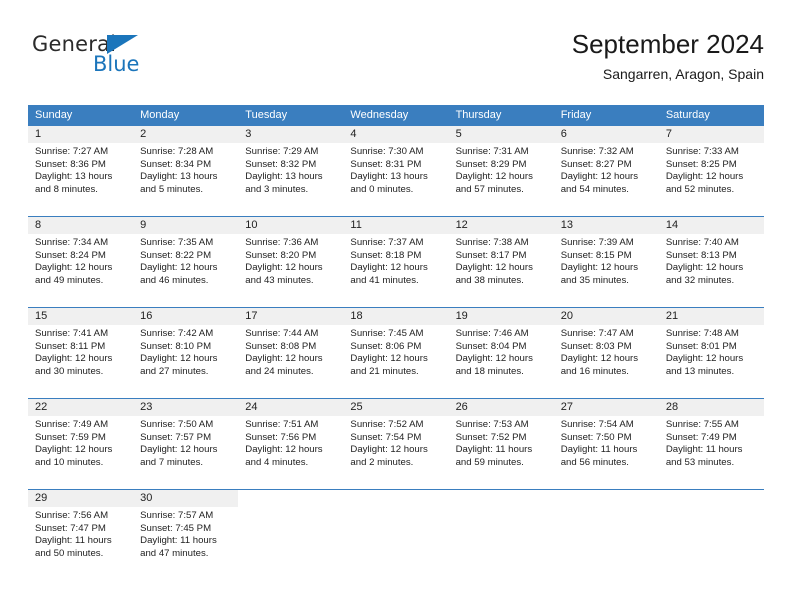 The image size is (792, 612). Describe the element at coordinates (186, 316) in the screenshot. I see `day-number: 16` at that location.